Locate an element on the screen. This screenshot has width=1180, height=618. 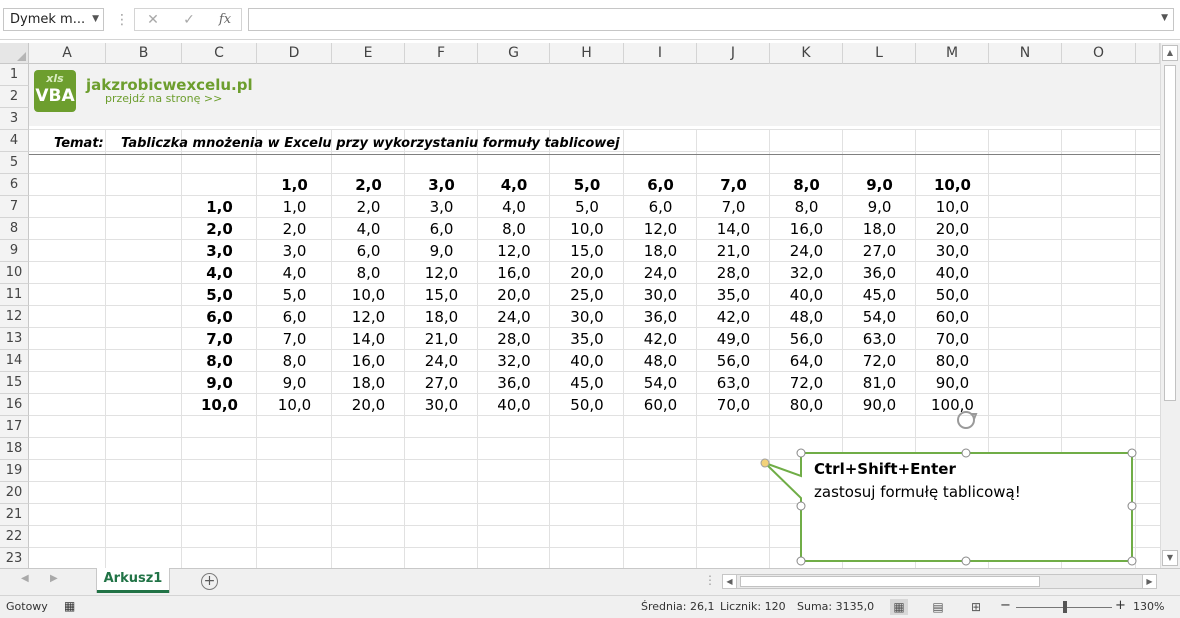
table-cell: 15,0 is located at coordinates (587, 251).